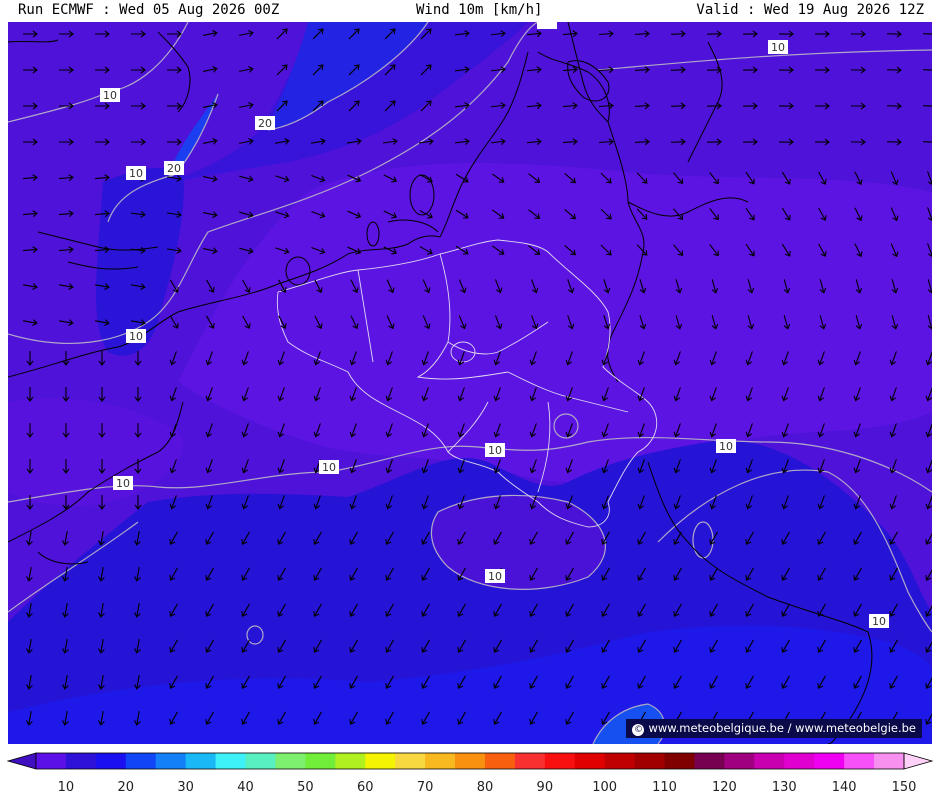  I want to click on color-scale-legend: 10 20 30 40 50 60 70 80 90 100 110 120 130 140 150, so click(470, 775).